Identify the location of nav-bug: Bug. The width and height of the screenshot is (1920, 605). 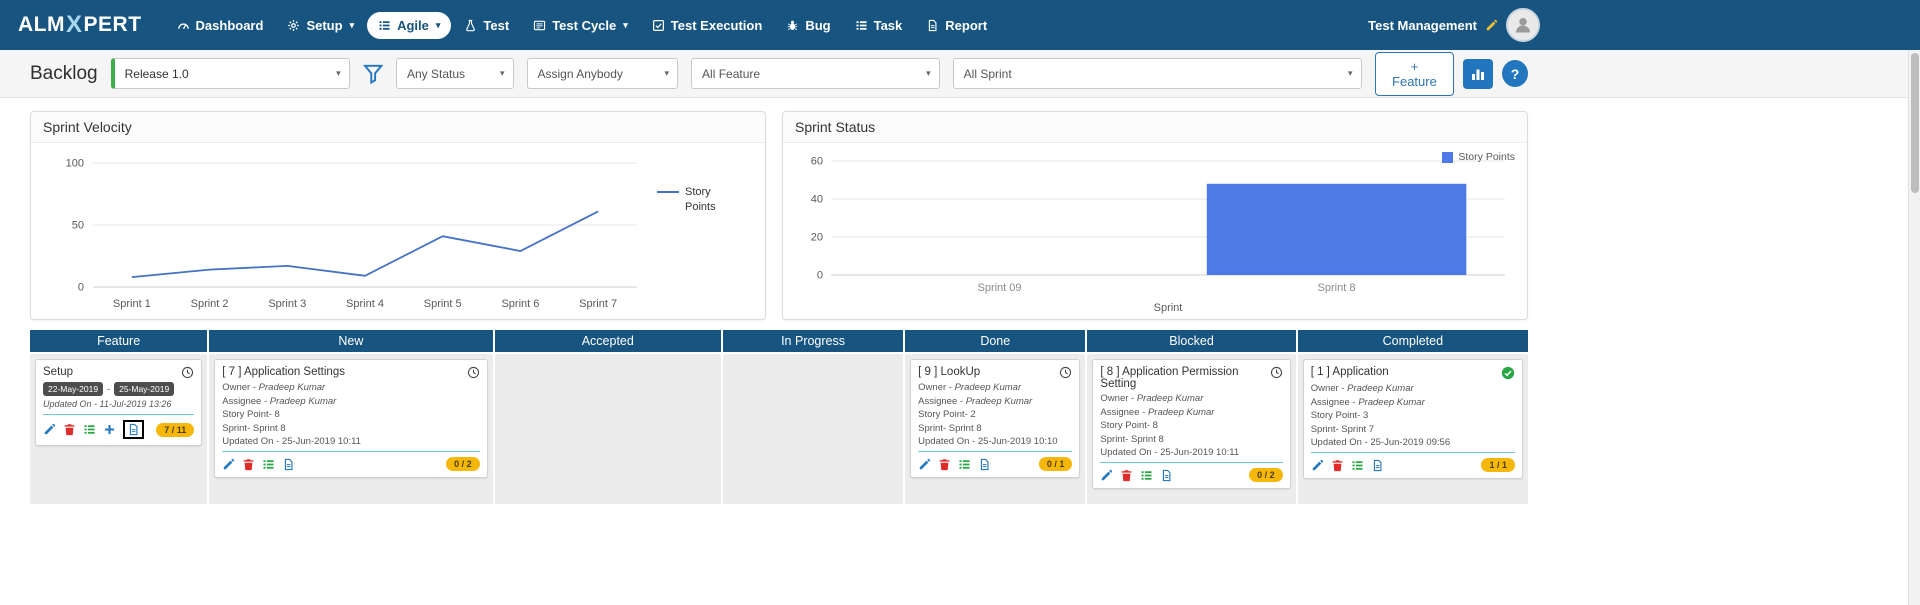
(808, 25).